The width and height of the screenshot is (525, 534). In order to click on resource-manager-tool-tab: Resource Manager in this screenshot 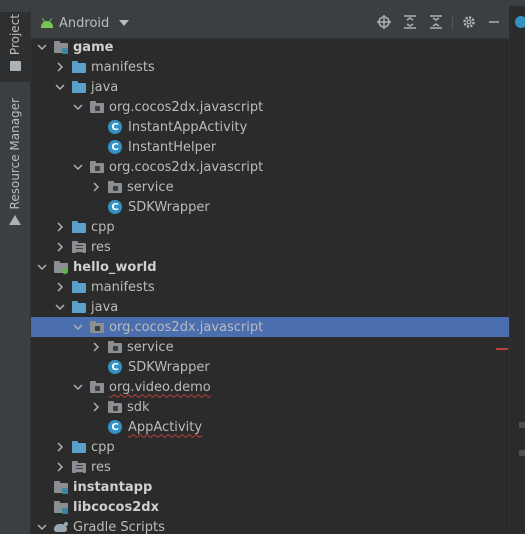, I will do `click(15, 162)`.